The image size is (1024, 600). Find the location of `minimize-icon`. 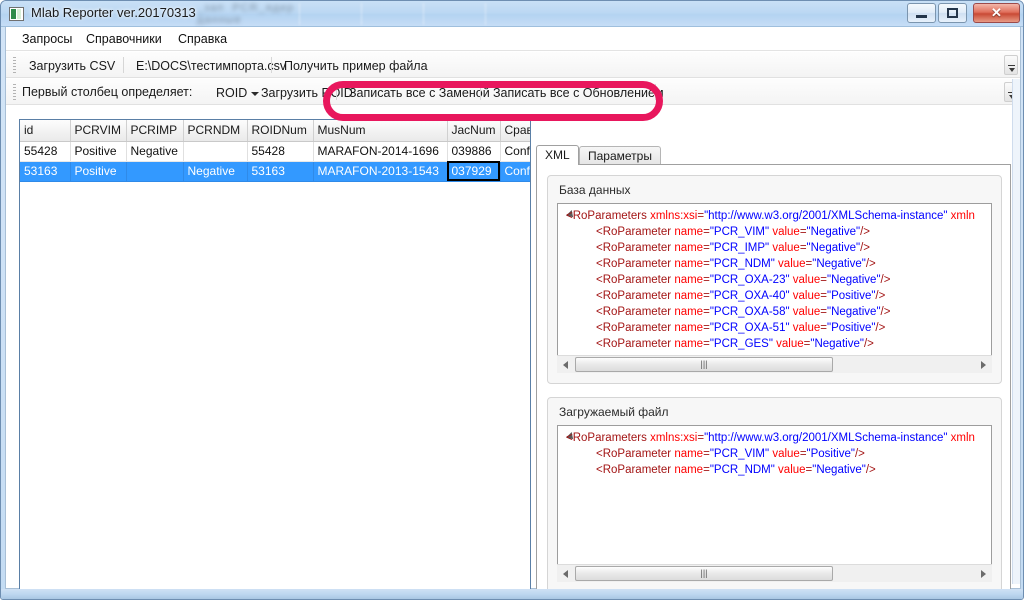

minimize-icon is located at coordinates (921, 13).